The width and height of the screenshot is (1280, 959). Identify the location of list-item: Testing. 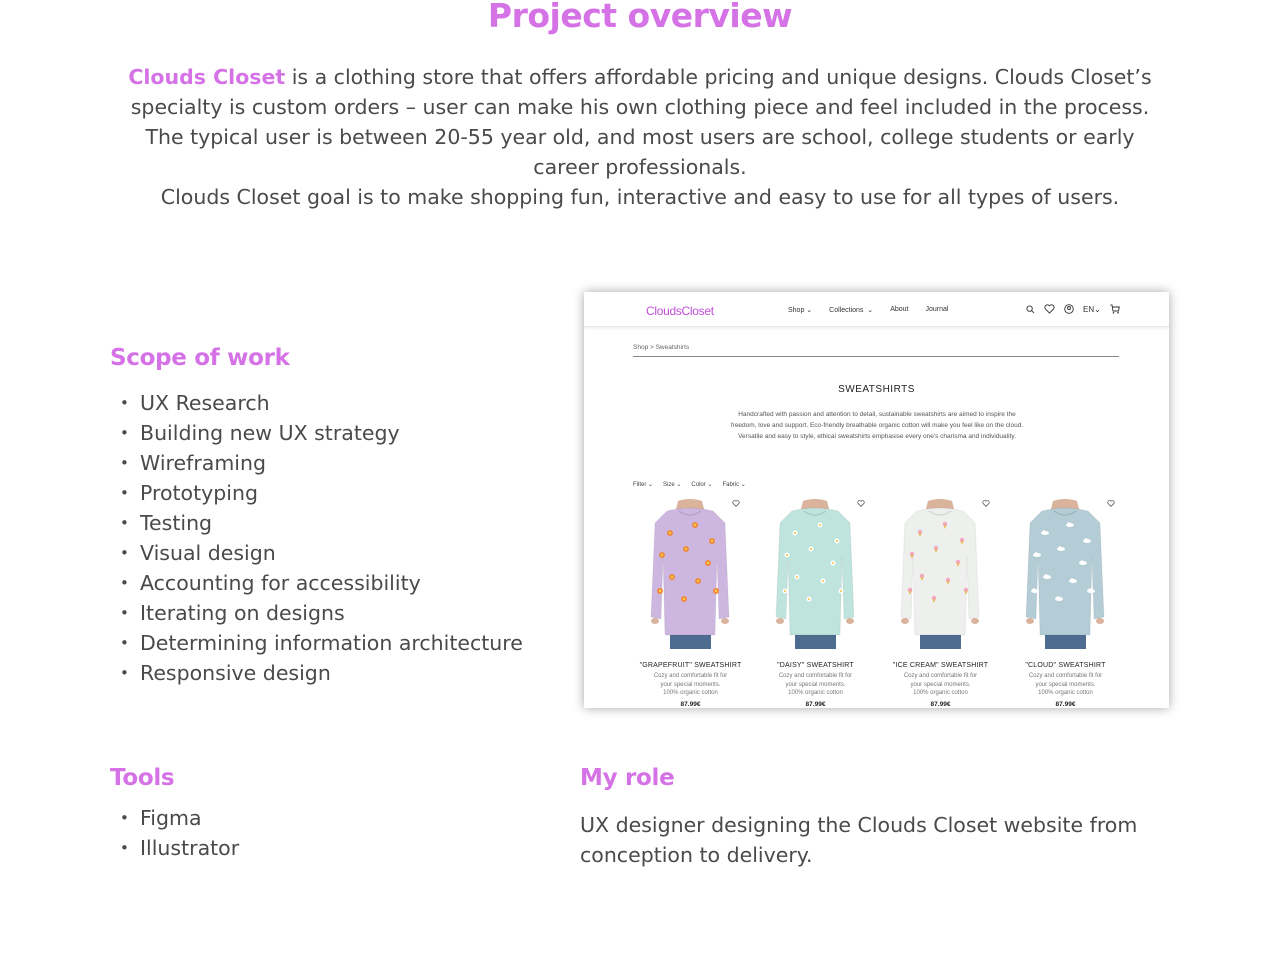
(316, 523).